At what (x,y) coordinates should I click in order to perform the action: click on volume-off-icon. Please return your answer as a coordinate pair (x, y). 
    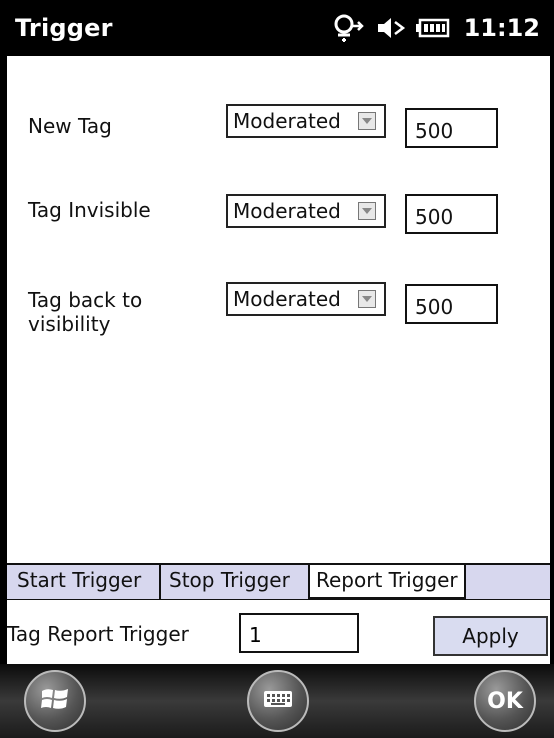
    Looking at the image, I should click on (391, 28).